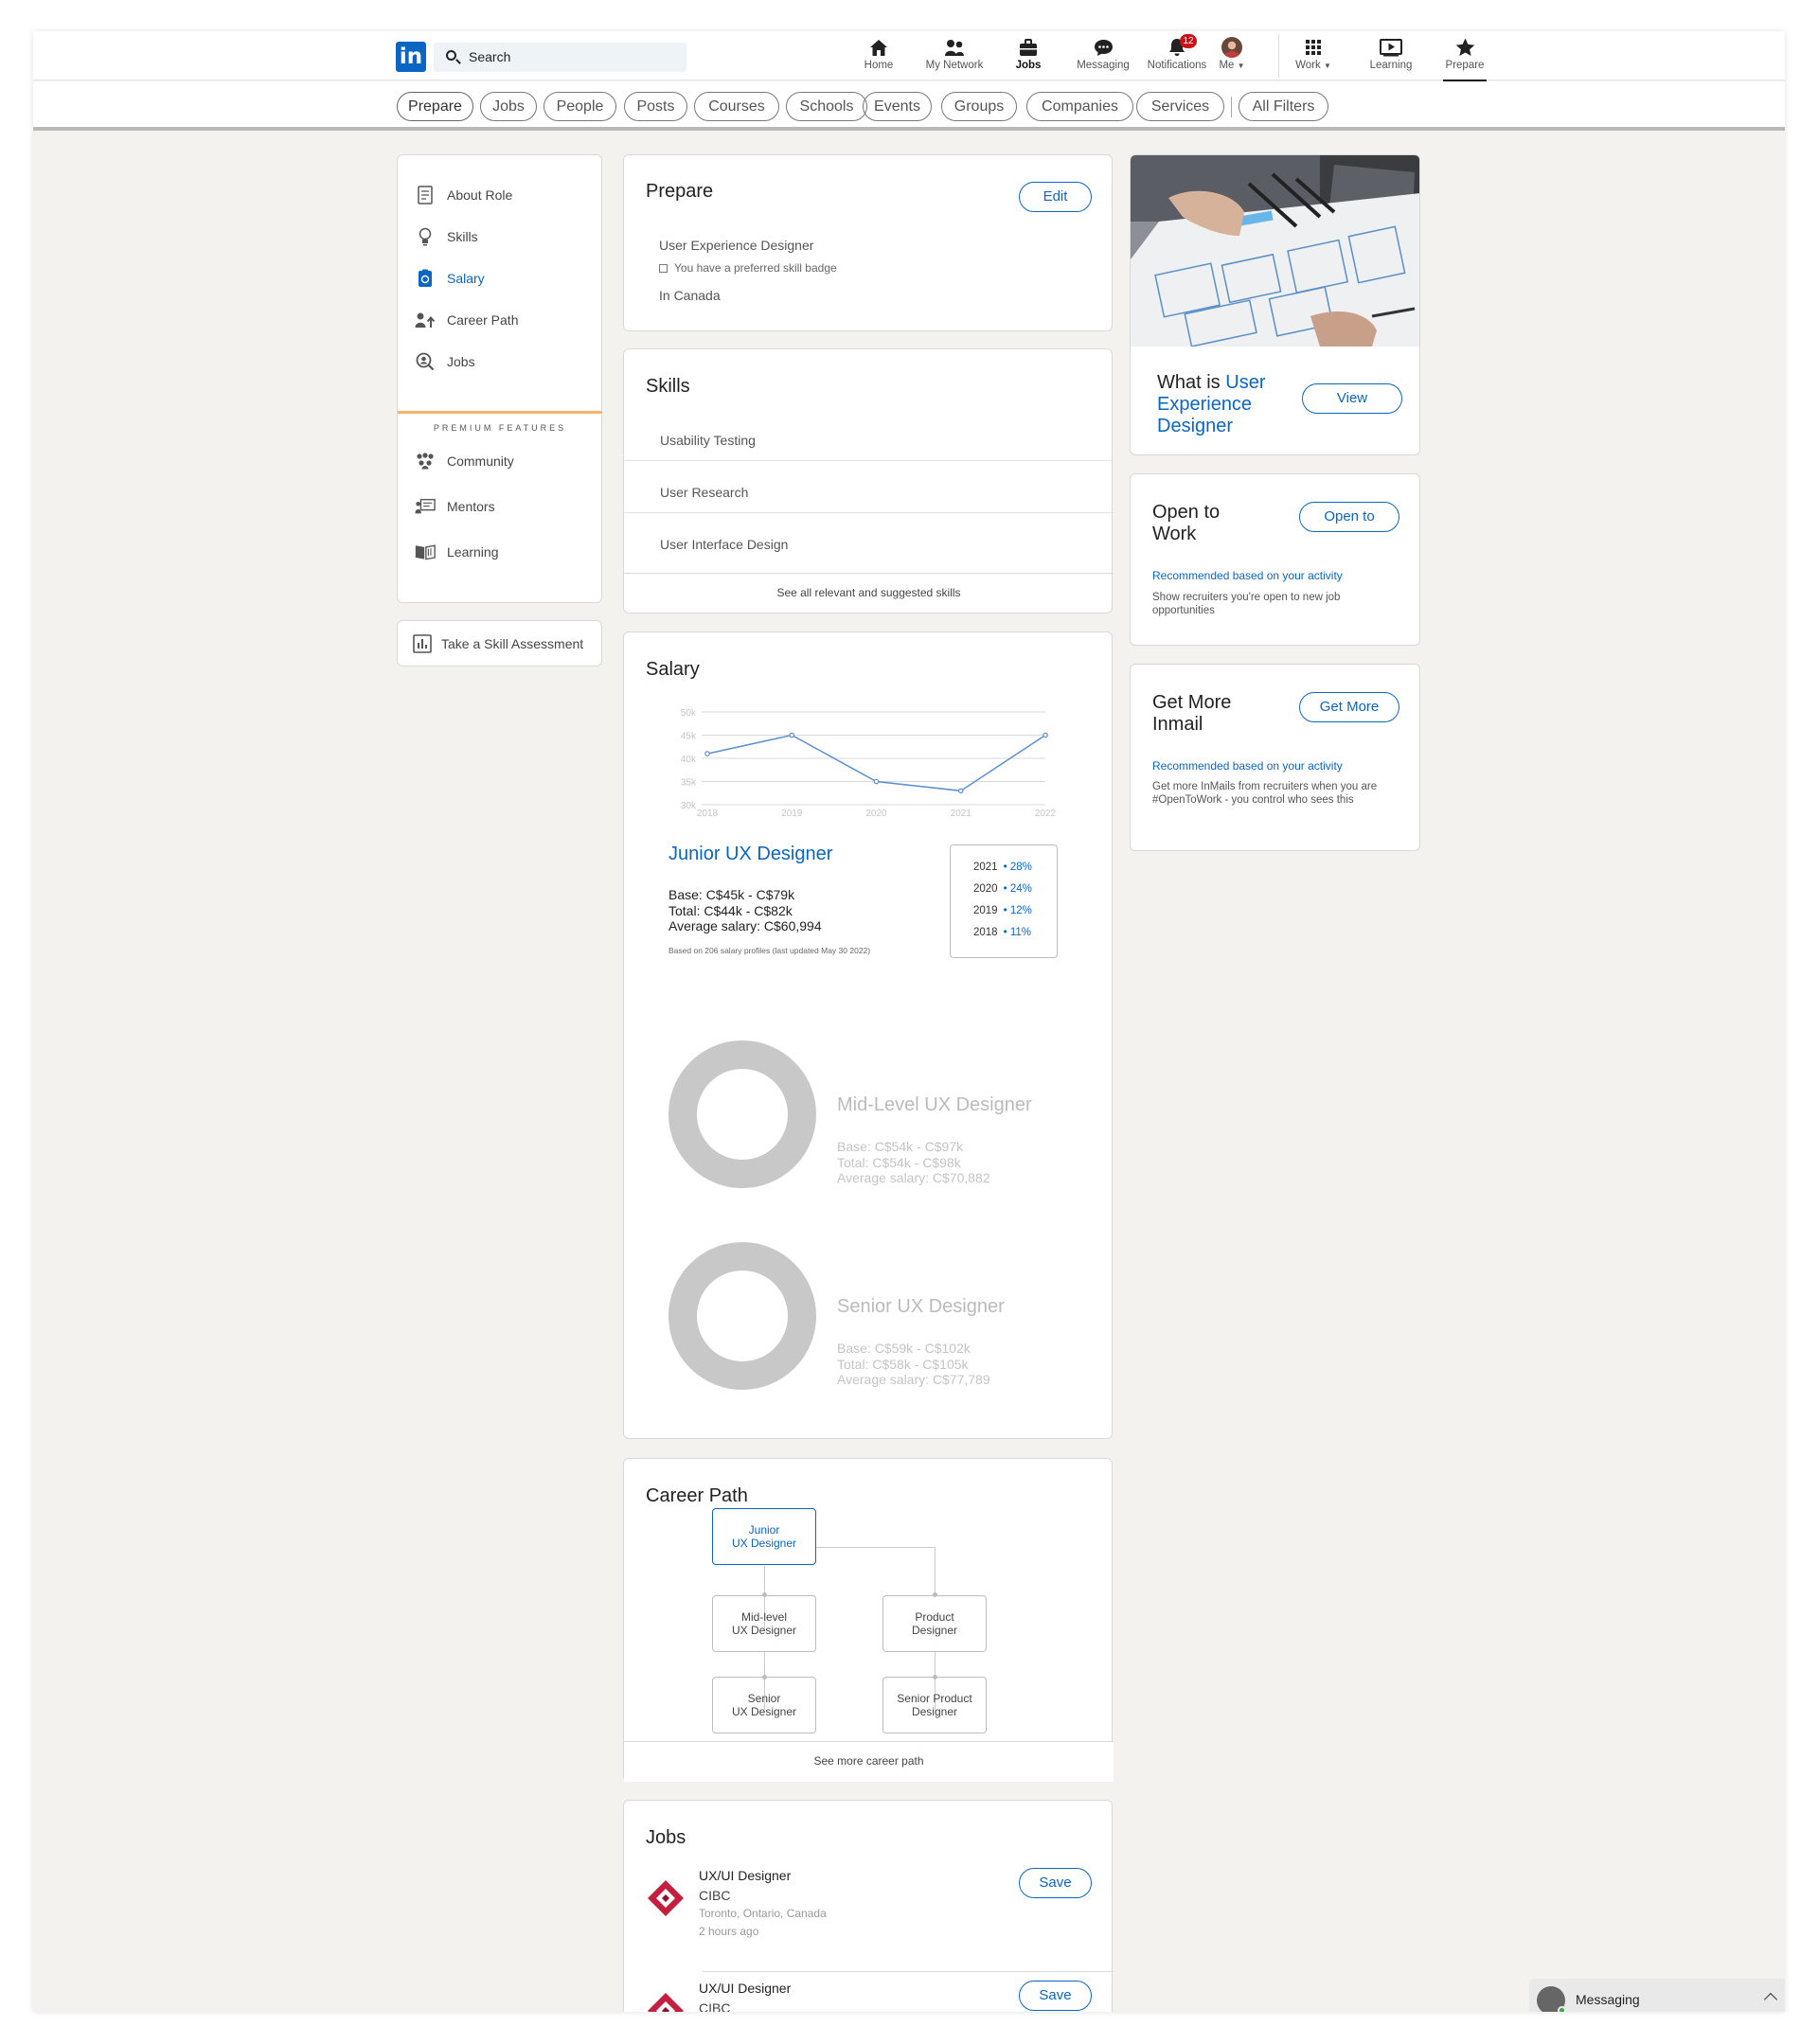  I want to click on job-divider, so click(908, 1971).